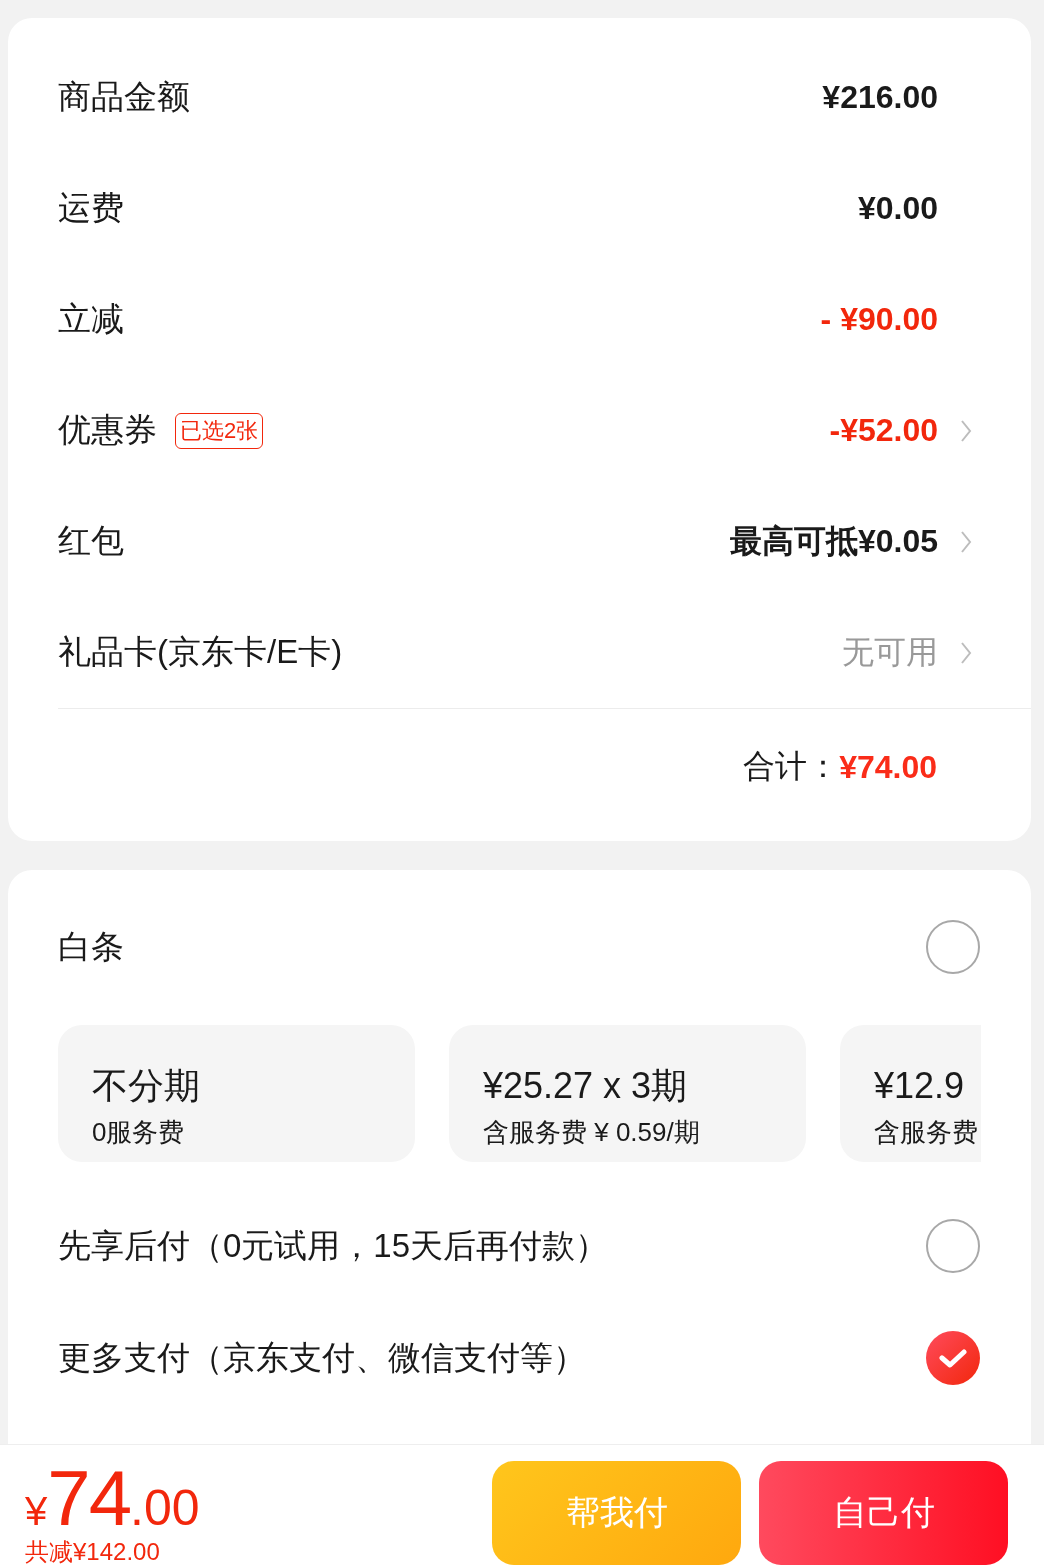 This screenshot has width=1044, height=1568. Describe the element at coordinates (333, 1245) in the screenshot. I see `payment-method-label: 先享后付（0元试用，15天后再付款）` at that location.